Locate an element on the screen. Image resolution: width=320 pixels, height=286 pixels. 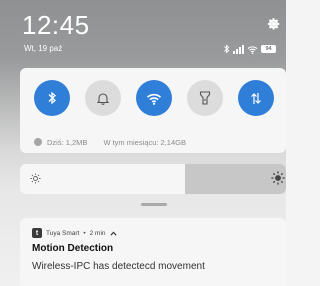
brightness-low-icon is located at coordinates (35, 178).